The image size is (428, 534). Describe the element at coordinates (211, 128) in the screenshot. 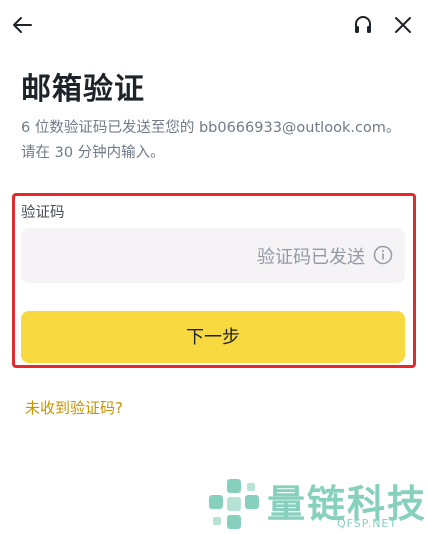

I see `subtitle-line-1: 6 位数验证码已发送至您的 bb0666933@outlook.com。` at that location.